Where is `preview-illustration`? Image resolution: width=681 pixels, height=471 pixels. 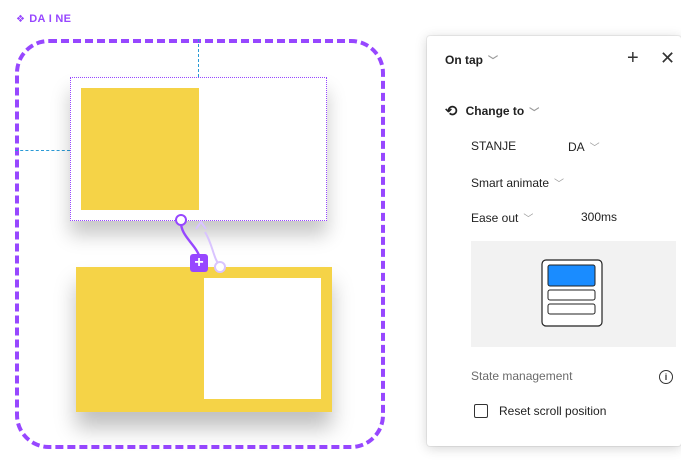
preview-illustration is located at coordinates (572, 293).